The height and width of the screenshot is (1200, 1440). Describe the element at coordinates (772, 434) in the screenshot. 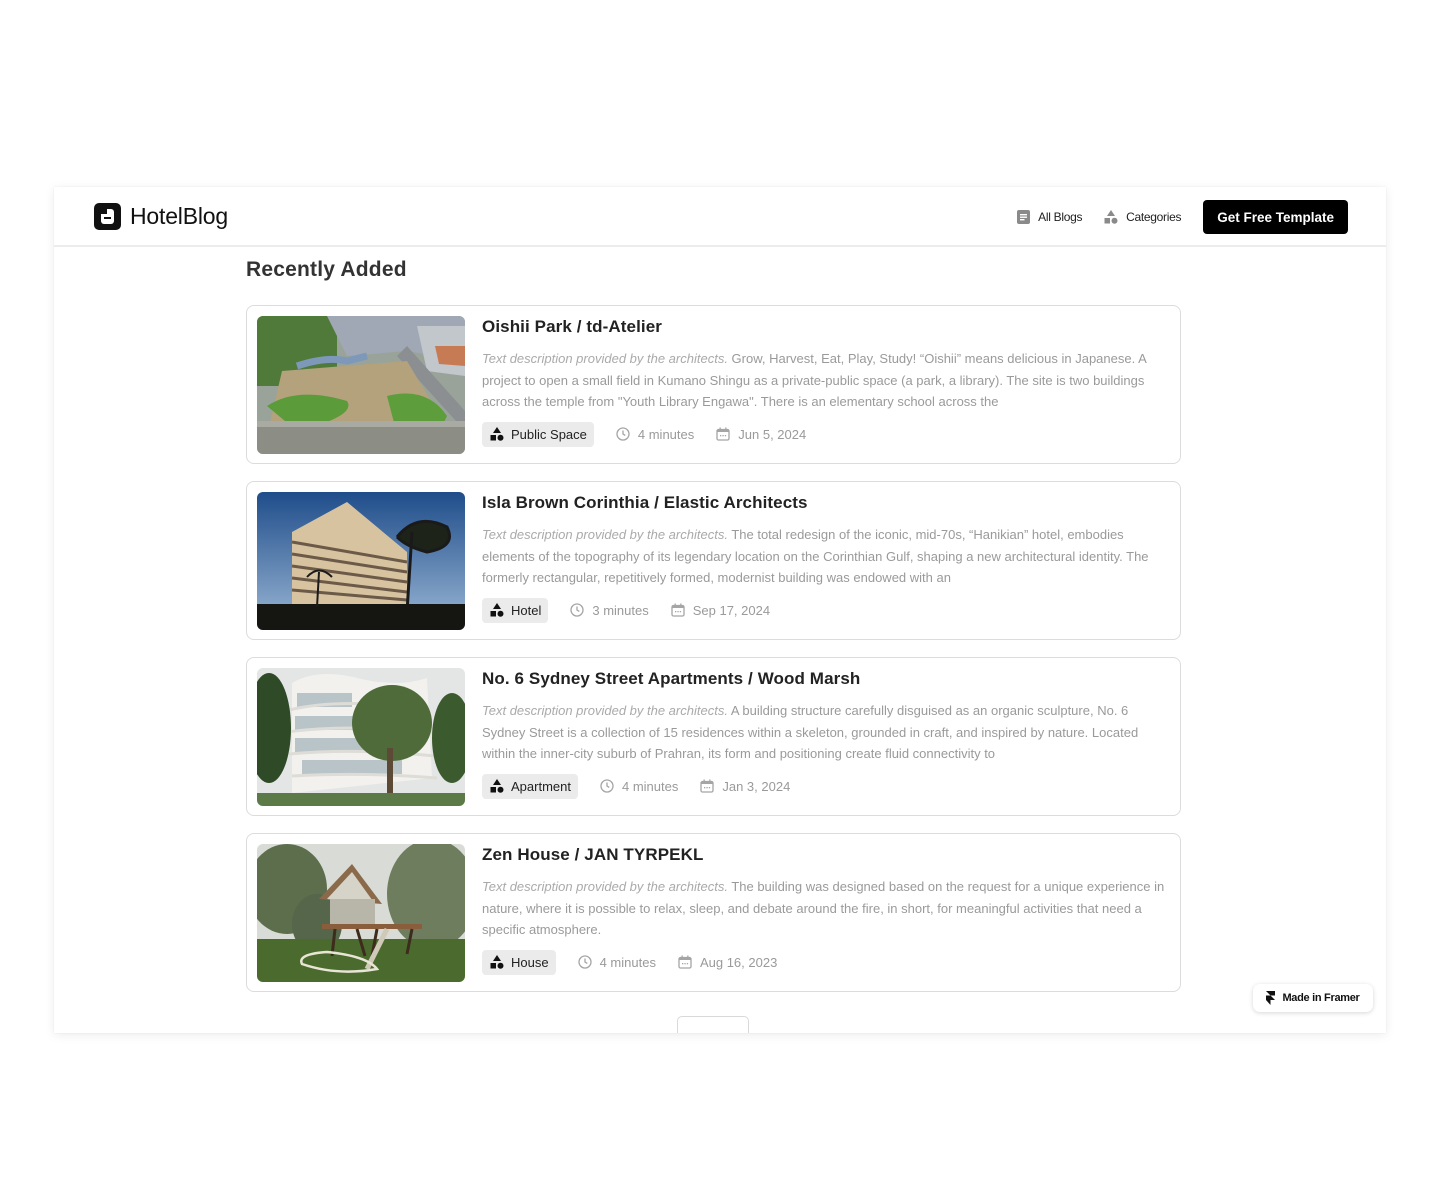

I see `publish-date-label: Jun 5, 2024` at that location.